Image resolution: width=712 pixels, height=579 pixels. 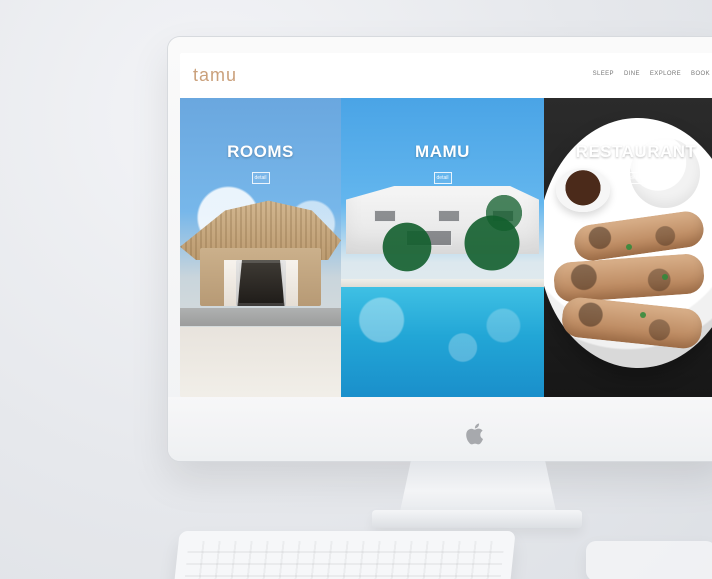 What do you see at coordinates (260, 151) in the screenshot?
I see `panel-title-rooms: ROOMS` at bounding box center [260, 151].